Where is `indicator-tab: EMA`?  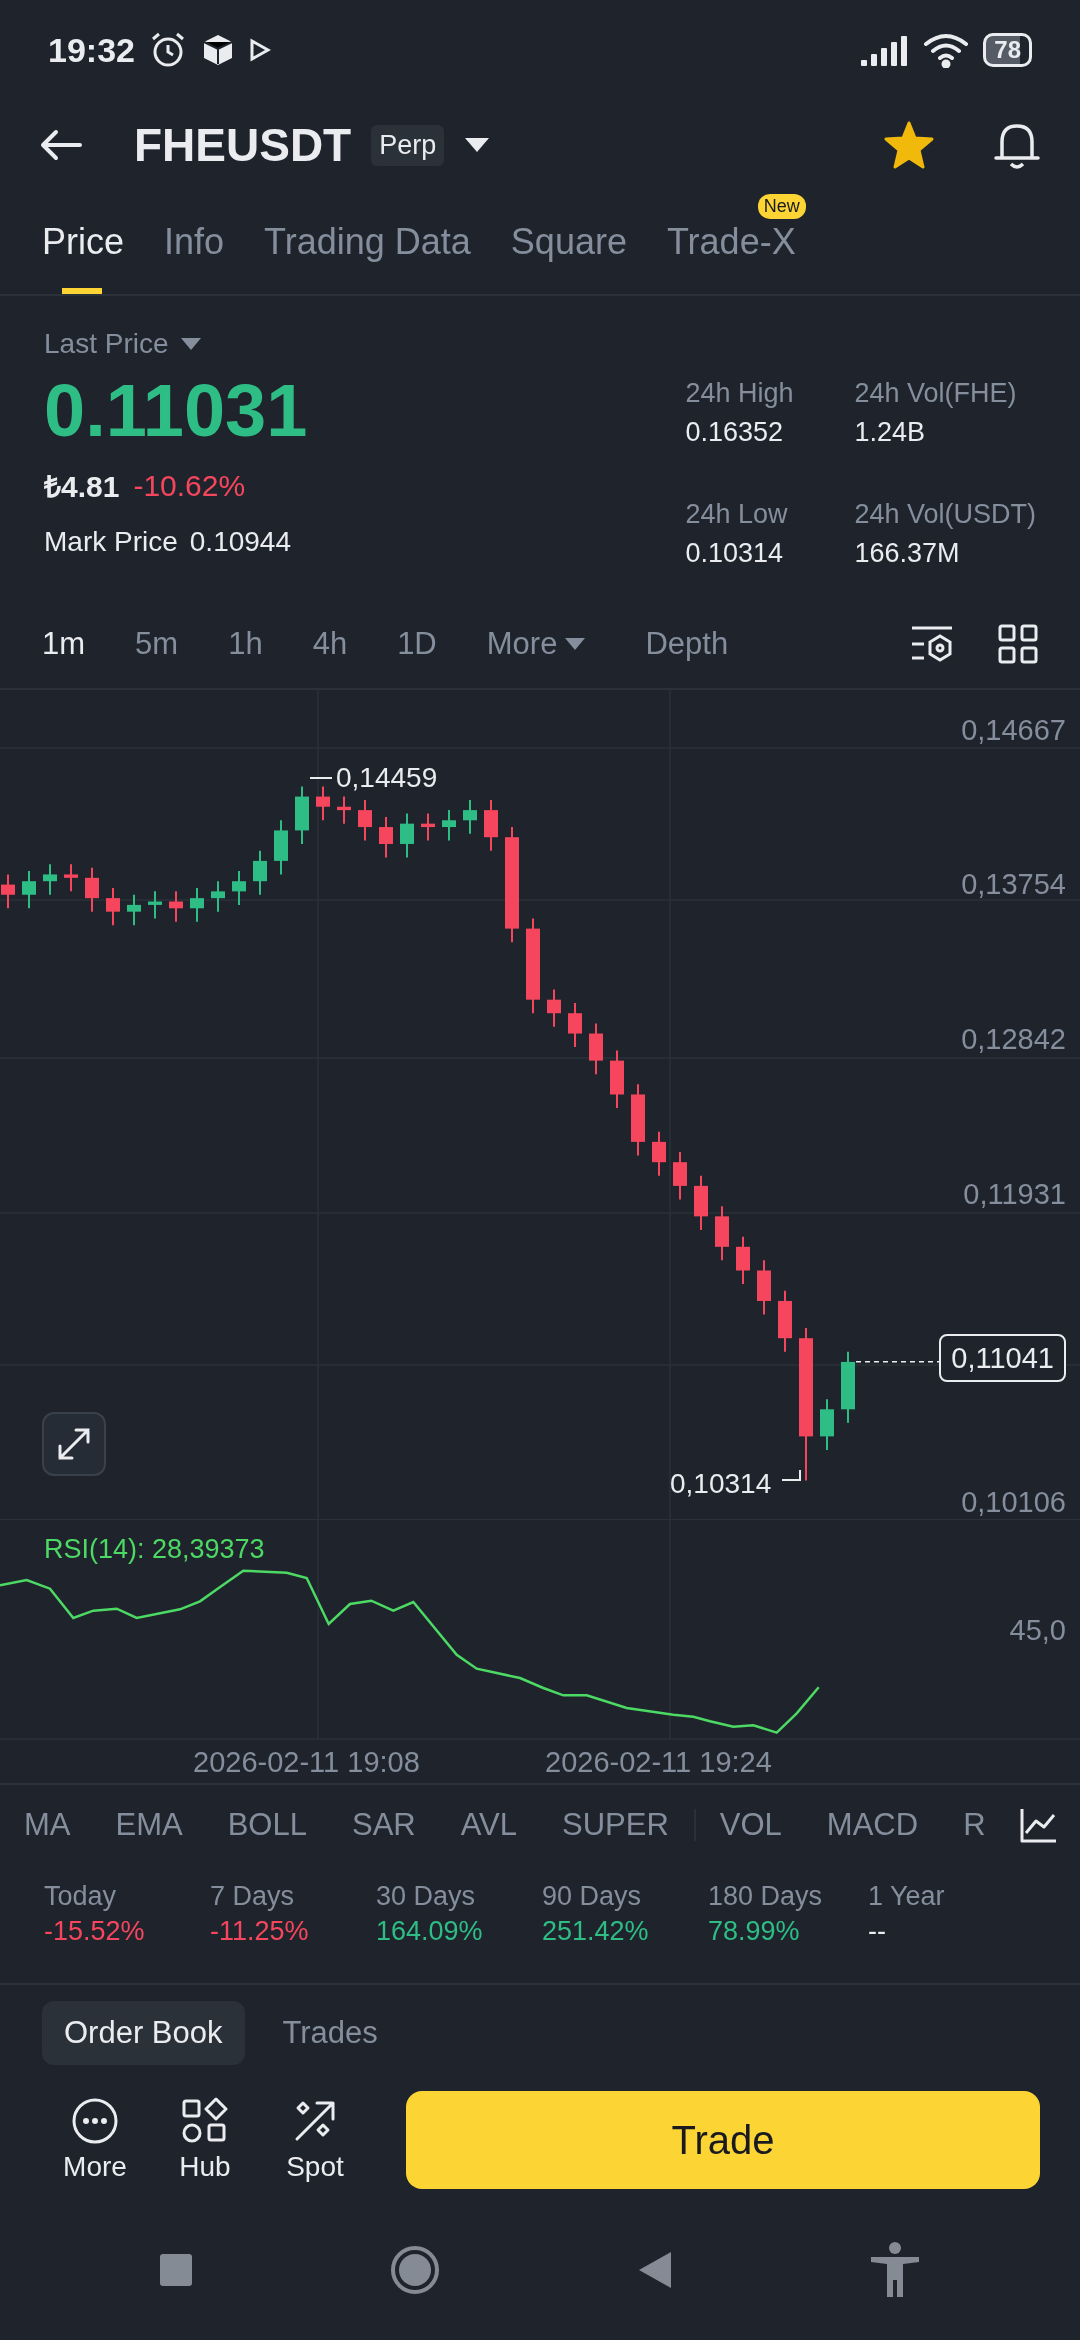
indicator-tab: EMA is located at coordinates (149, 1825).